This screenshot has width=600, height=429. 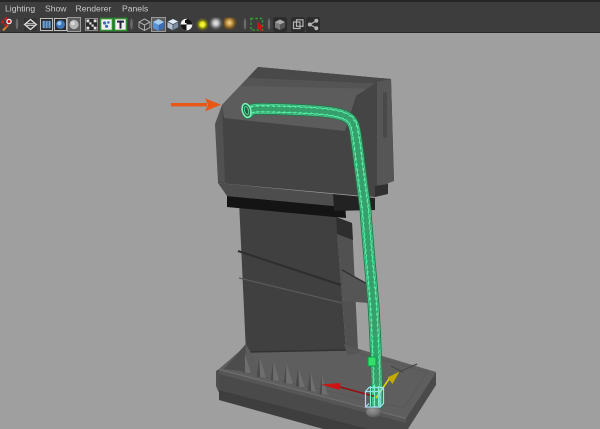 I want to click on svg-text: Renderer, so click(x=94, y=8).